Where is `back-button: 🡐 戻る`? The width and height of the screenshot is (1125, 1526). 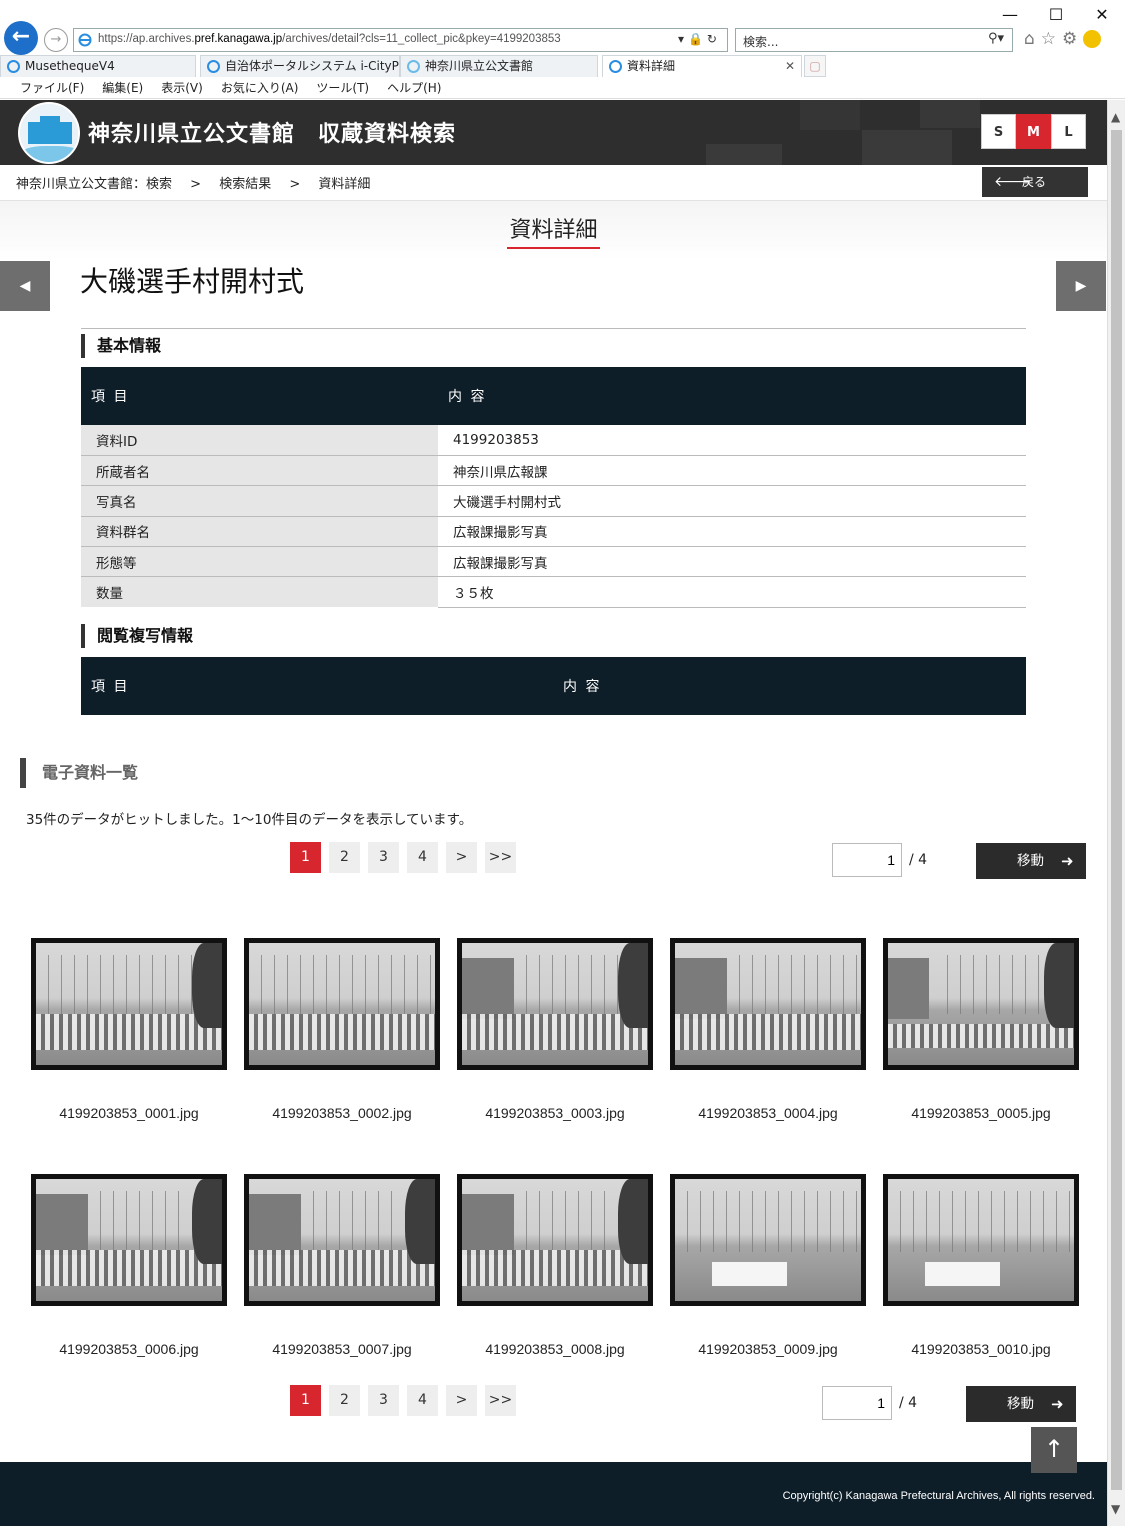
back-button: 🡐 戻る is located at coordinates (1035, 182).